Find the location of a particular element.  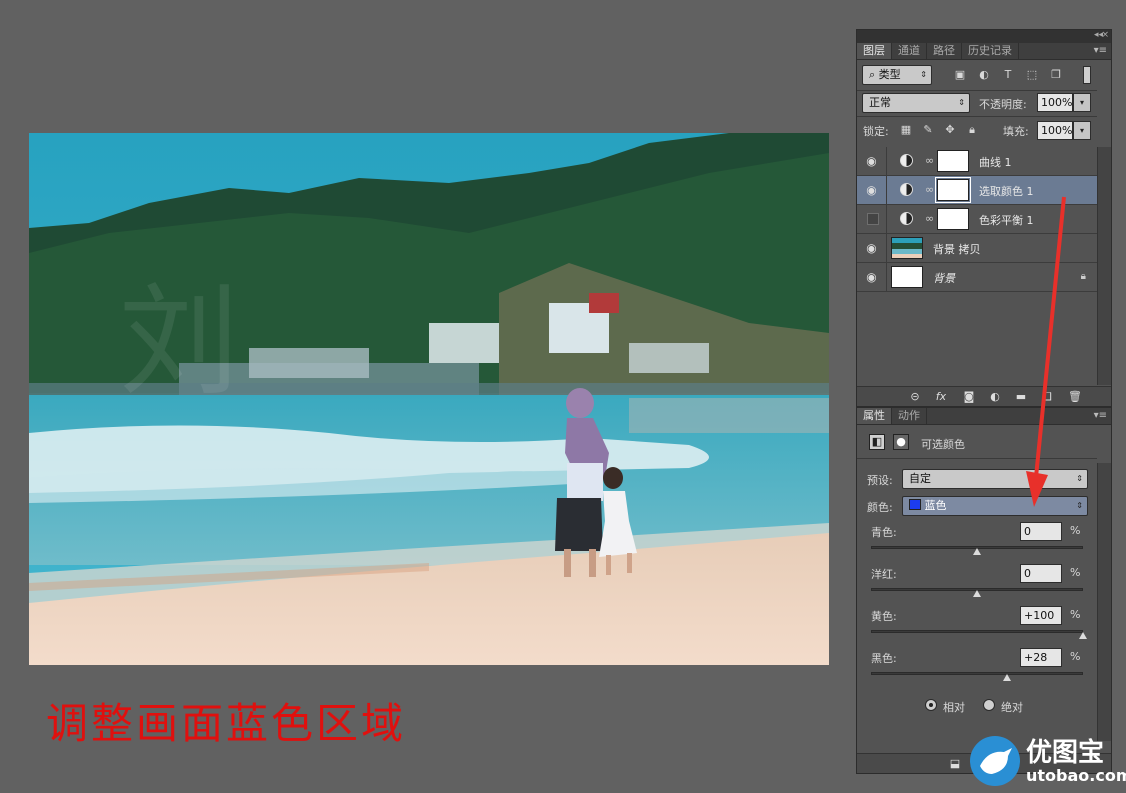

panel-topbar: ◂◂ × is located at coordinates (984, 36).